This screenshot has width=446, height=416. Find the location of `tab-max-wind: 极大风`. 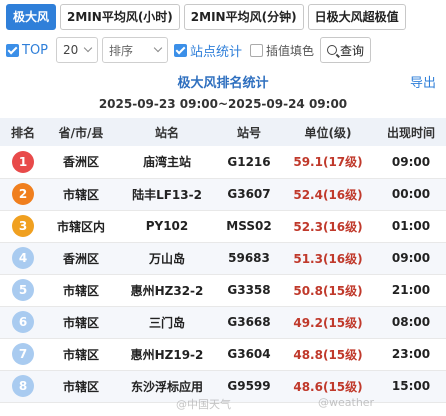

tab-max-wind: 极大风 is located at coordinates (31, 17).